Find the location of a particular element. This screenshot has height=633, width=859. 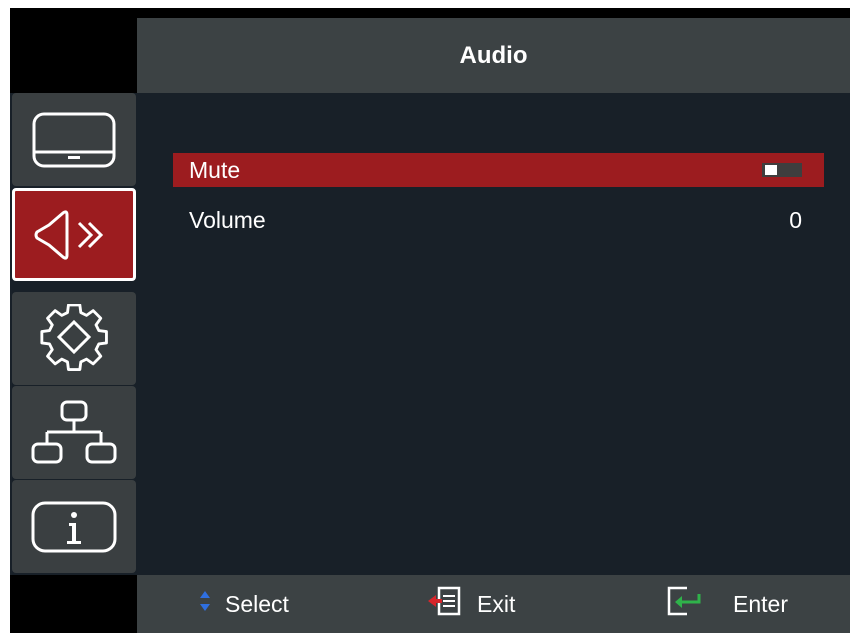

menu-row-label: Mute is located at coordinates (215, 169).